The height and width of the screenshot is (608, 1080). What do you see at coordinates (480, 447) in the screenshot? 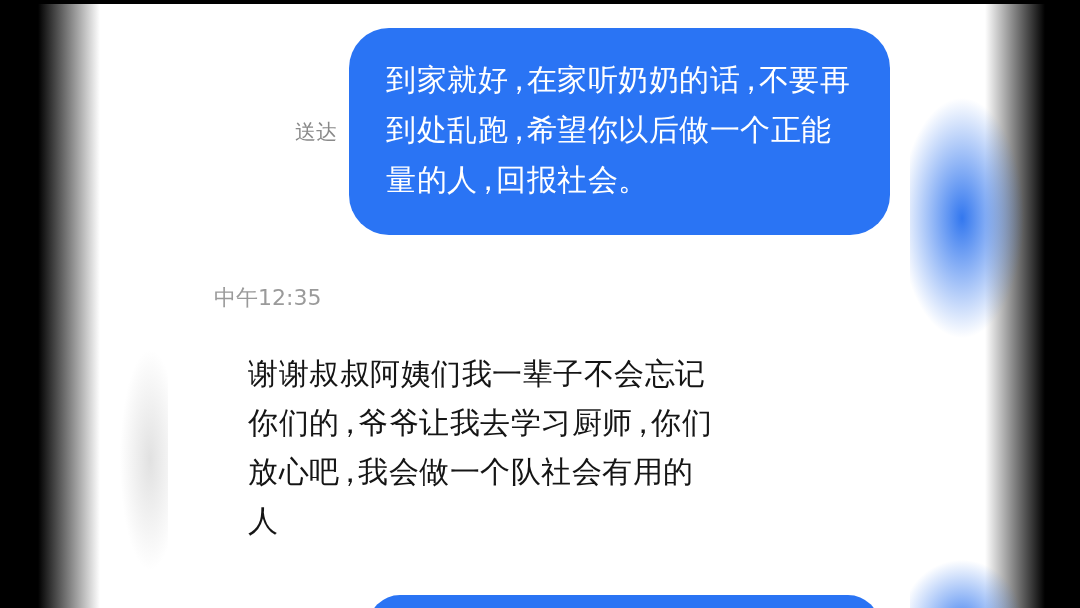
I see `message-text: 谢谢叔叔阿姨们我一辈子不会忘记你们的，爷爷让我去学习厨师，你们放心吧，我会做一个队社会有用的人` at bounding box center [480, 447].